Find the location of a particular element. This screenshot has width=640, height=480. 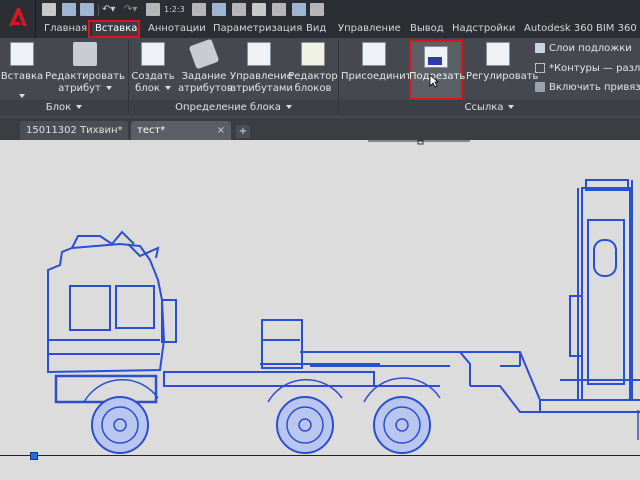

application-menu-button is located at coordinates (18, 19).